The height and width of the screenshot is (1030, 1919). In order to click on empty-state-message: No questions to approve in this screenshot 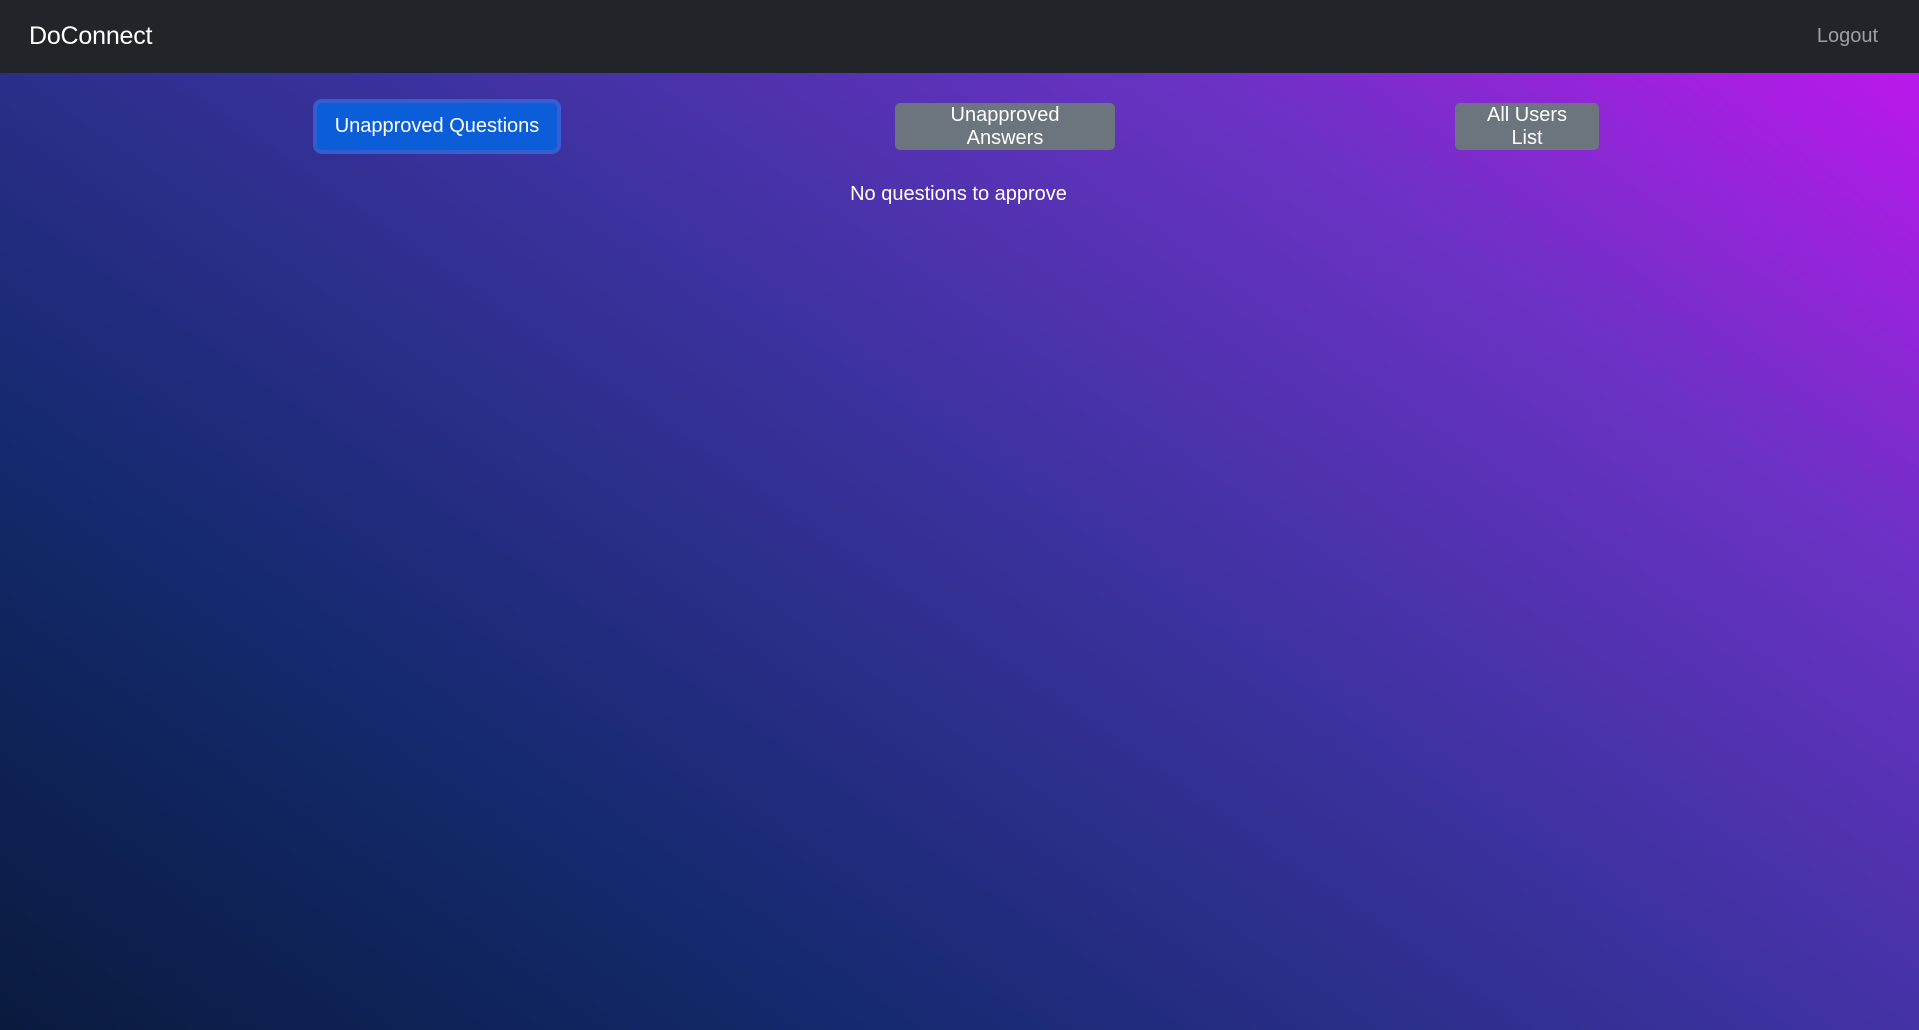, I will do `click(958, 194)`.